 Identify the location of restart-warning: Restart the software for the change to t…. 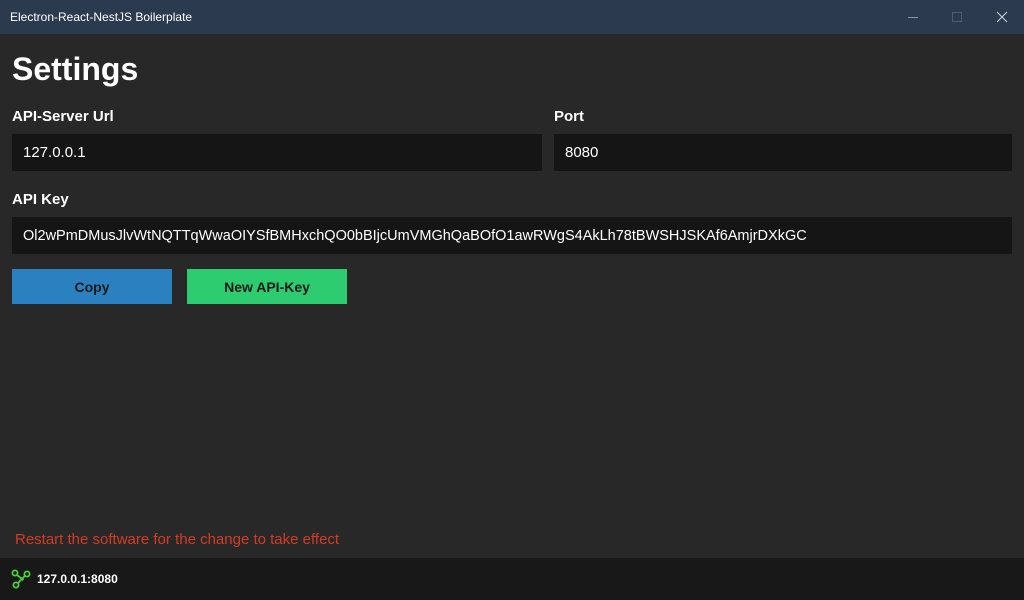
(177, 539).